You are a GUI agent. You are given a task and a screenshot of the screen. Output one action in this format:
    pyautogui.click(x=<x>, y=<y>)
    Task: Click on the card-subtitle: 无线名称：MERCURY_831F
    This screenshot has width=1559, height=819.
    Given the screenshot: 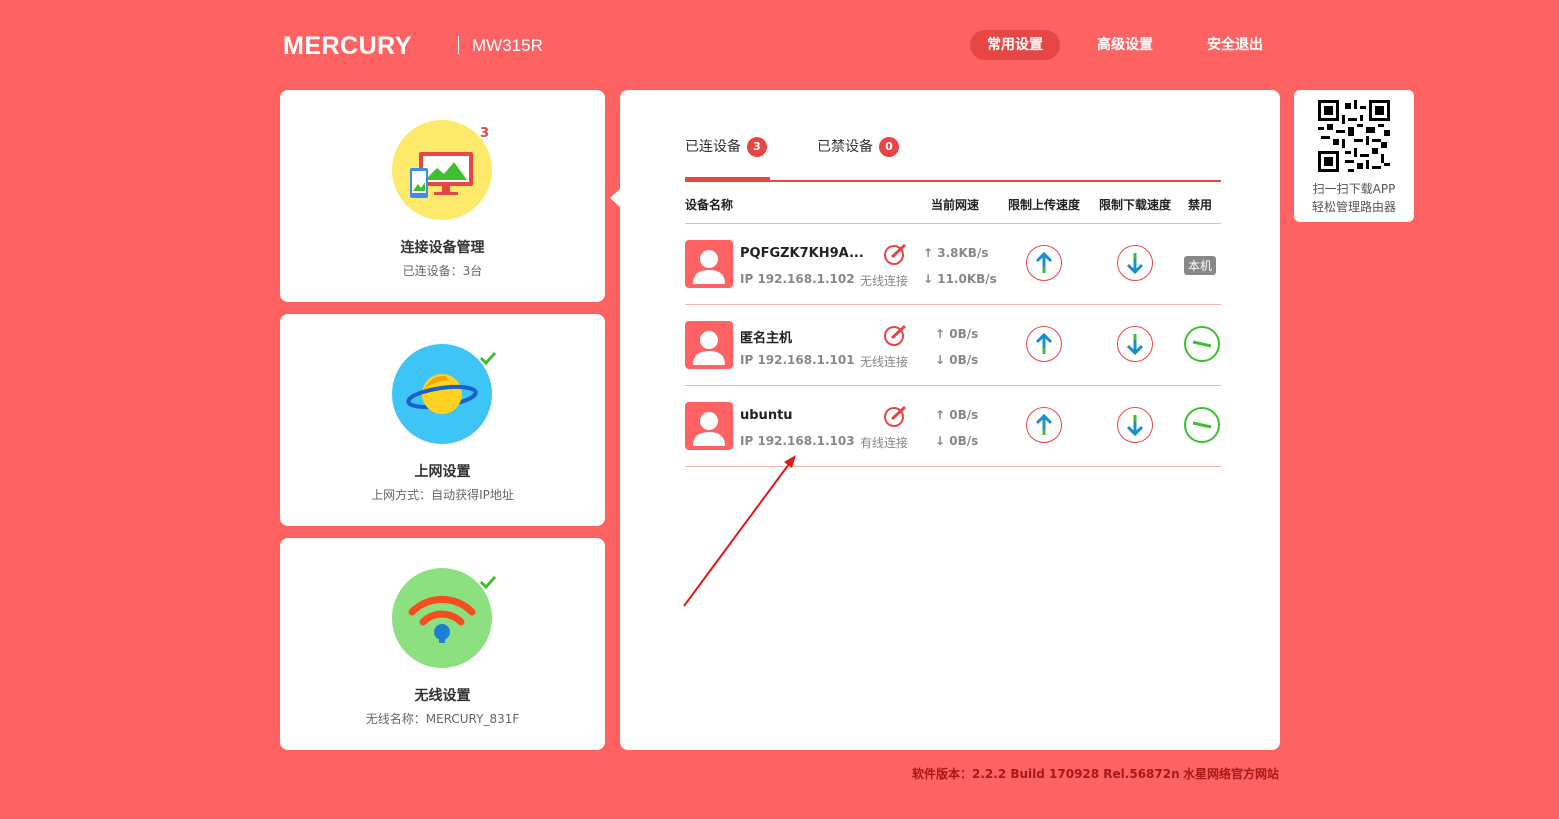 What is the action you would take?
    pyautogui.click(x=442, y=719)
    